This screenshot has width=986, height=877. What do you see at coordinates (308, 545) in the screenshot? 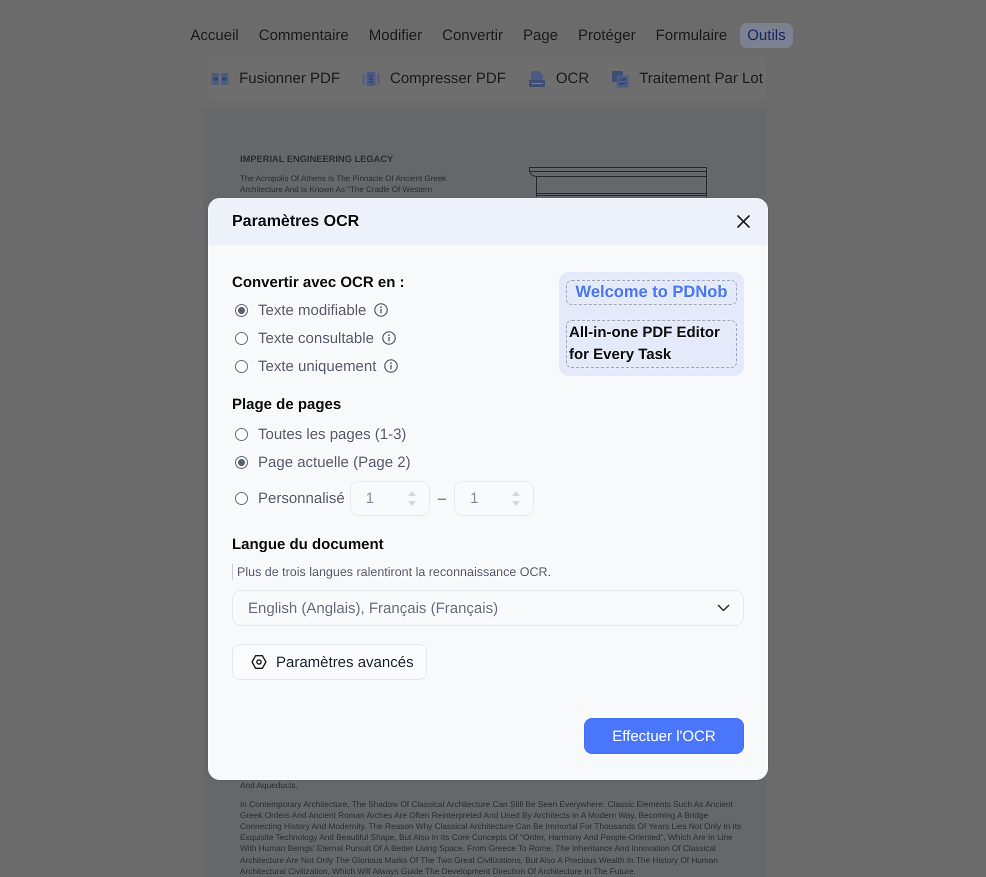
I see `section-heading: Langue du document` at bounding box center [308, 545].